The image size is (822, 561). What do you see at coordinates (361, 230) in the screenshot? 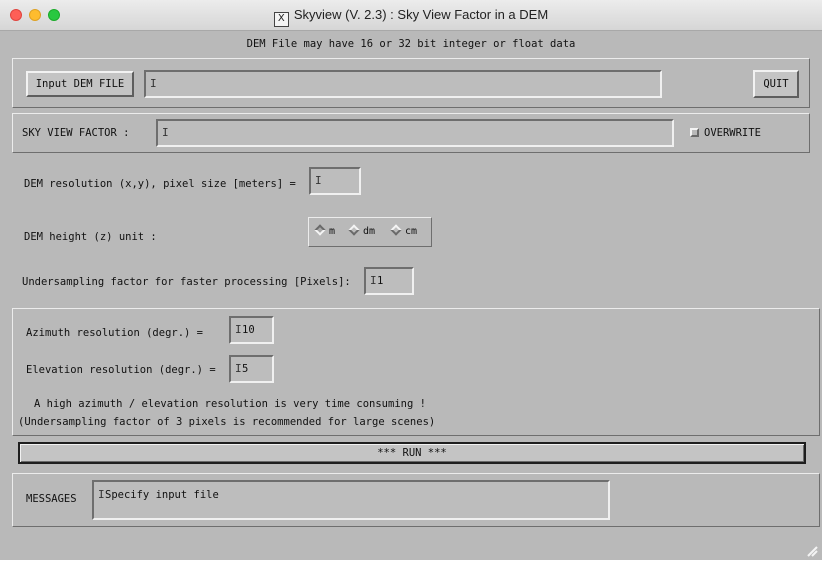
I see `unit-radio-dm: dm` at bounding box center [361, 230].